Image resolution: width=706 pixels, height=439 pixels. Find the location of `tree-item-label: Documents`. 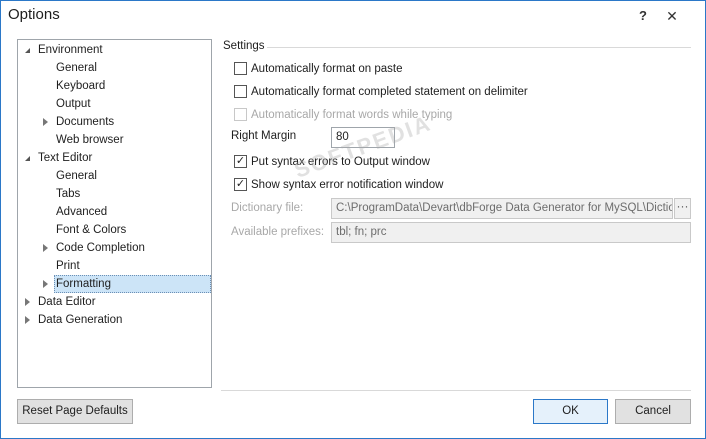

tree-item-label: Documents is located at coordinates (85, 122).